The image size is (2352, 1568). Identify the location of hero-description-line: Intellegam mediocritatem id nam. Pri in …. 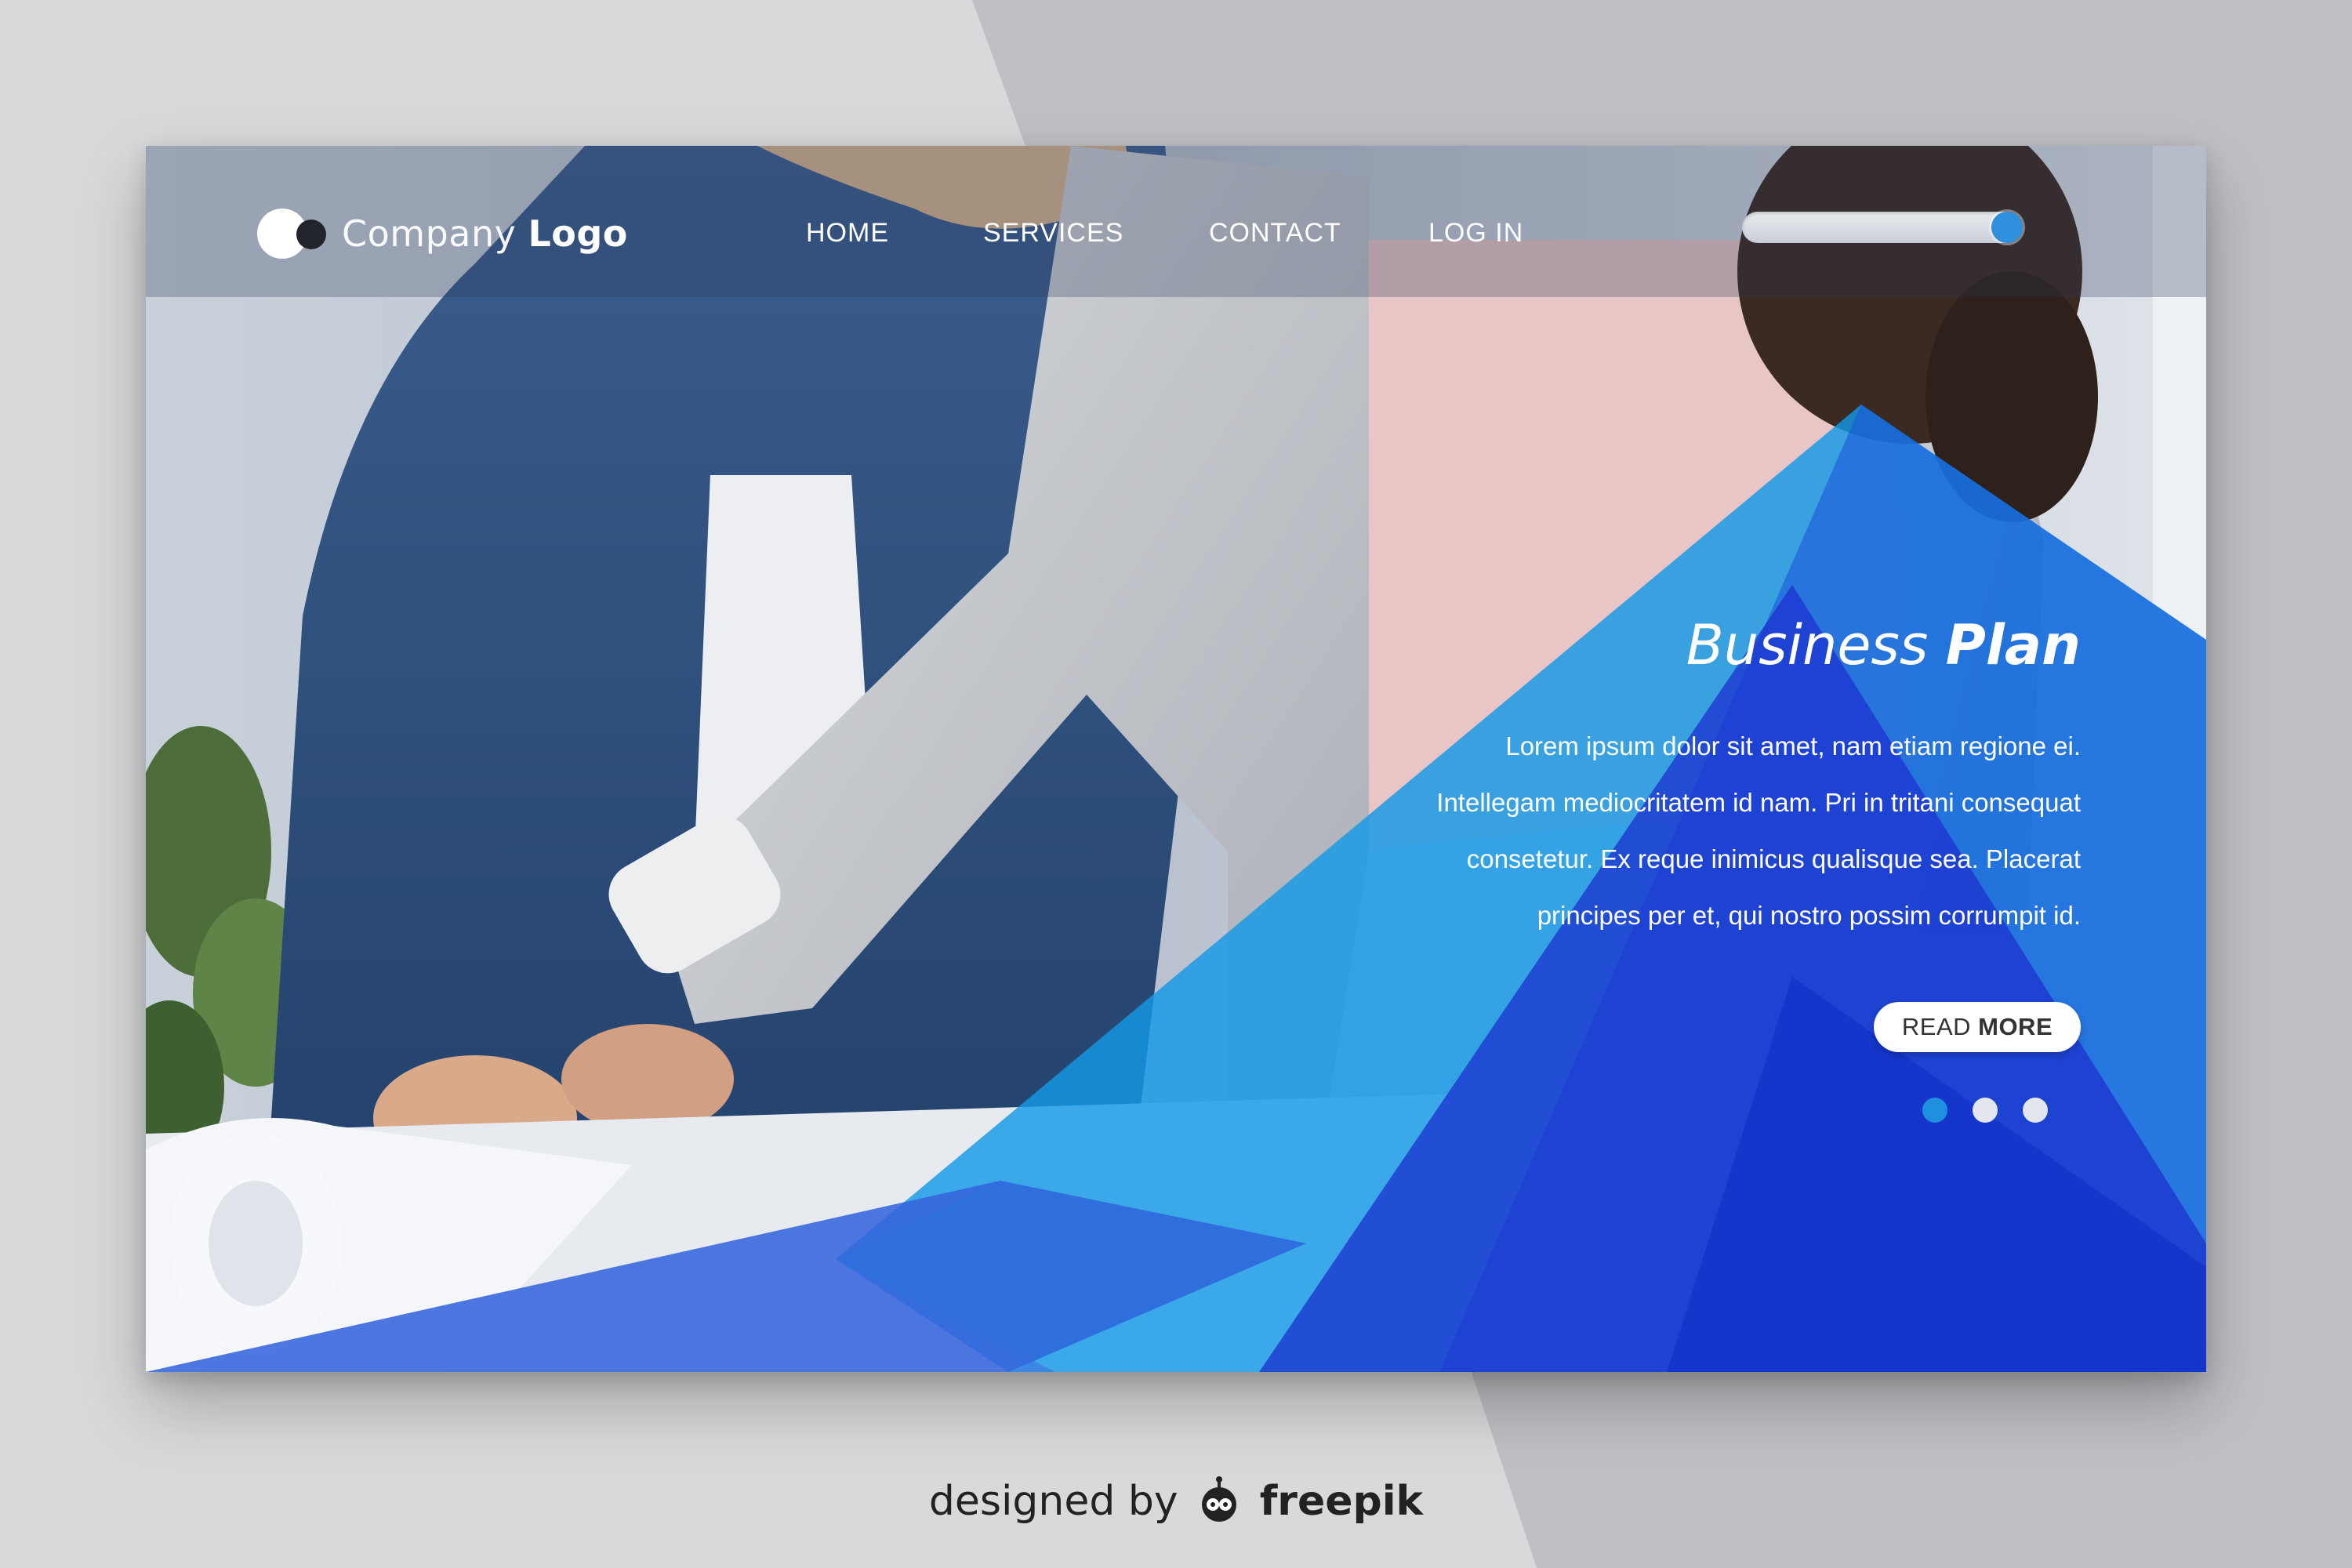
(1758, 803).